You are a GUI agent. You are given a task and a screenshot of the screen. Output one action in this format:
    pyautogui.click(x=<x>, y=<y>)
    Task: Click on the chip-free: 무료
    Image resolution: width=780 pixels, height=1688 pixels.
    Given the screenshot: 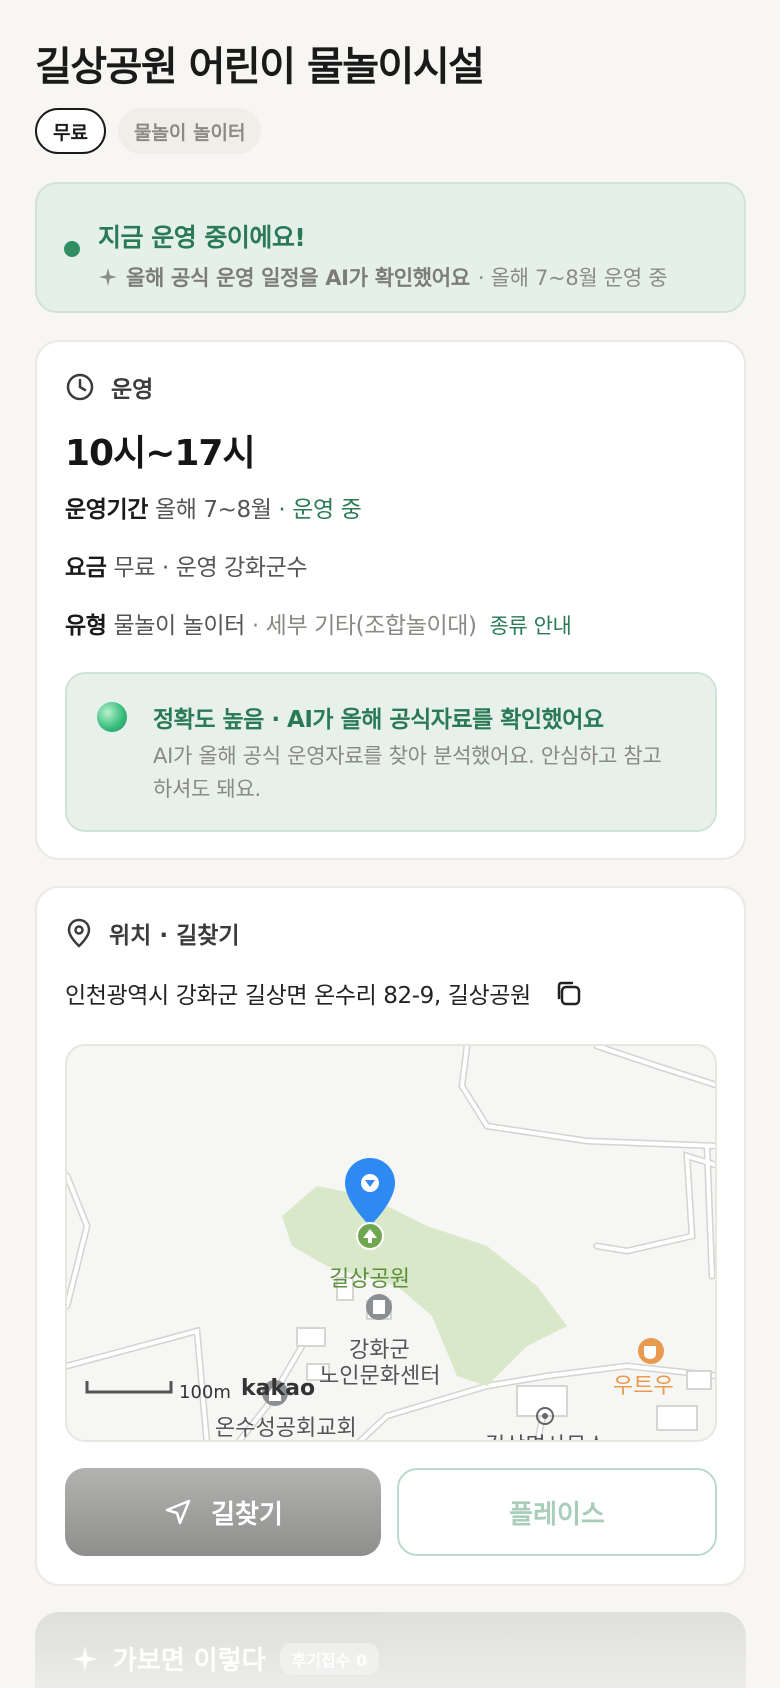 What is the action you would take?
    pyautogui.click(x=70, y=131)
    